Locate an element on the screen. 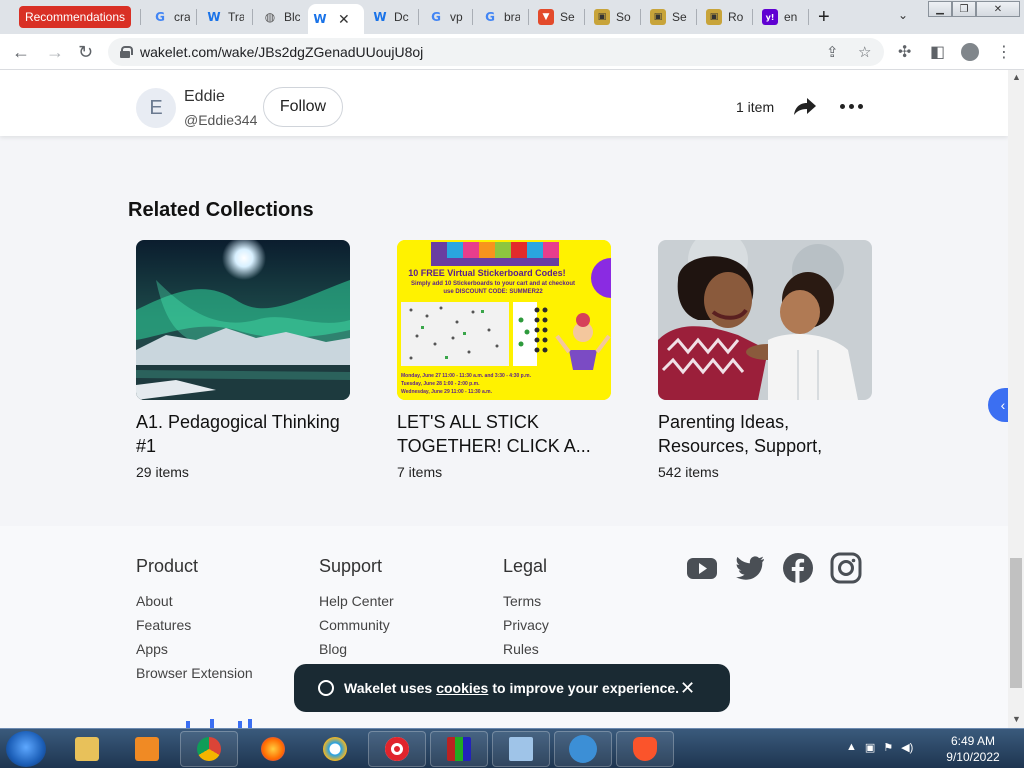 The image size is (1024, 768). browser-tab: G cra is located at coordinates (169, 17).